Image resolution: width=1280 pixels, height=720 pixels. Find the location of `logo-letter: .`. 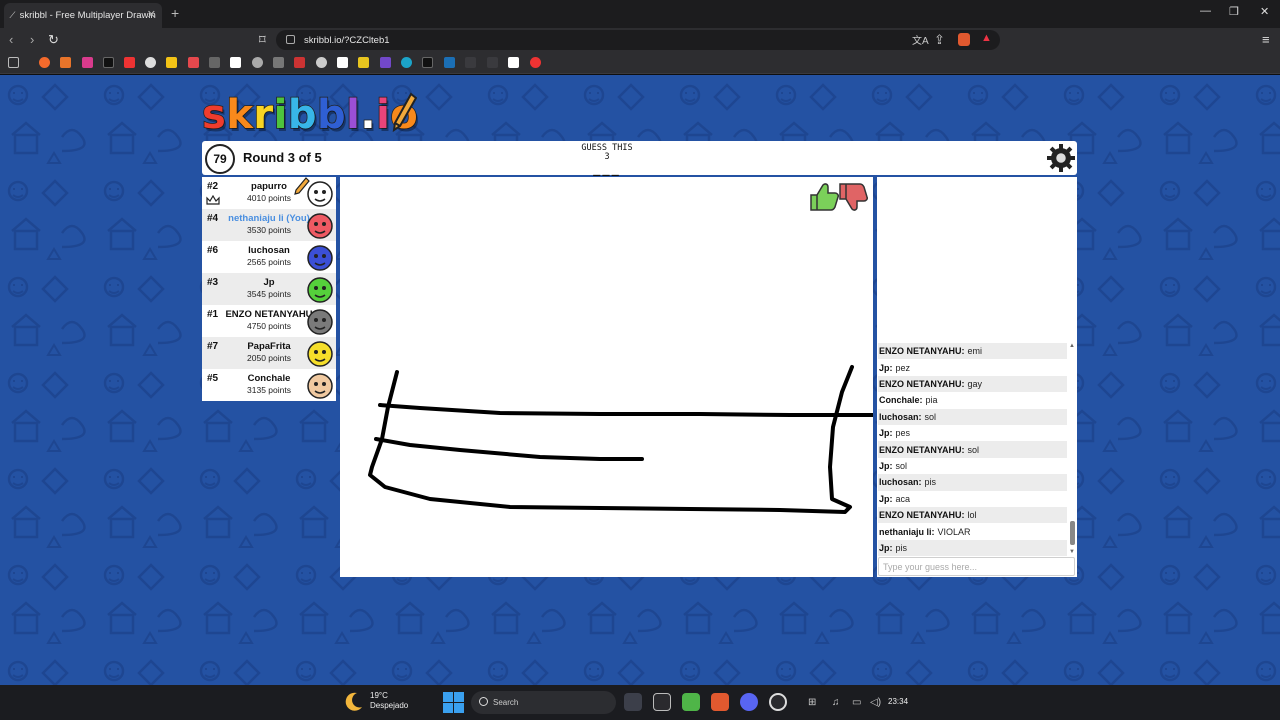

logo-letter: . is located at coordinates (368, 115).